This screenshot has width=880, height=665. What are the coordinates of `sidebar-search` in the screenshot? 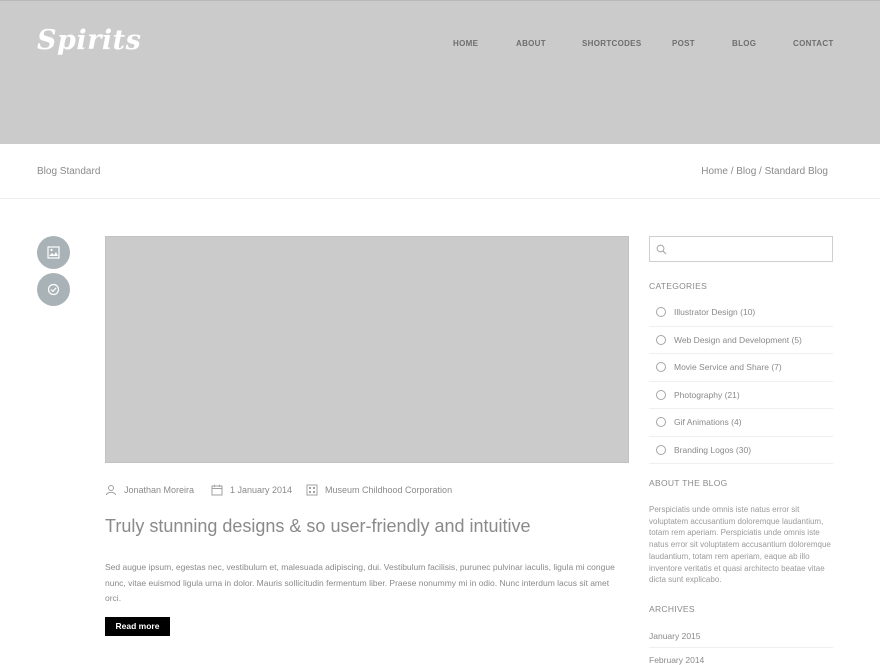 It's located at (741, 249).